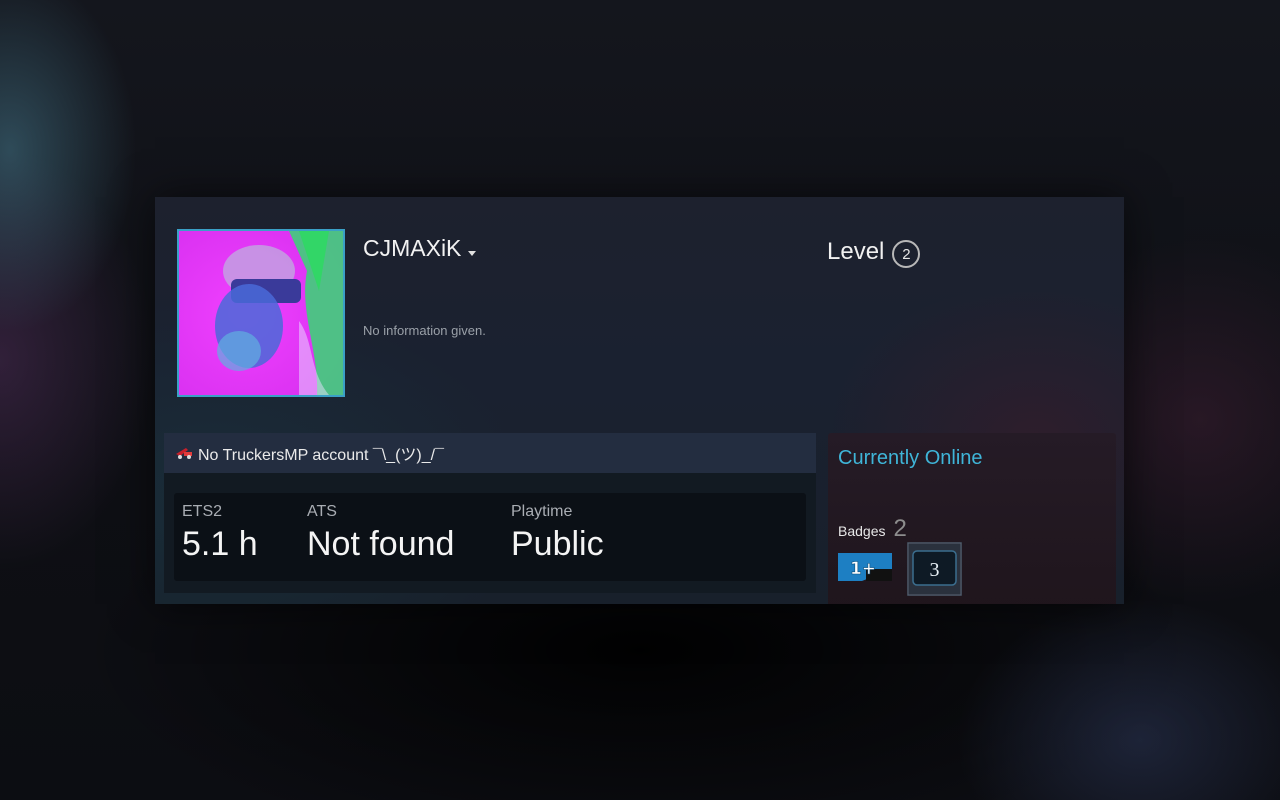 The width and height of the screenshot is (1280, 800). Describe the element at coordinates (972, 518) in the screenshot. I see `right-column: Currently Online Badges 2 1+ 3` at that location.